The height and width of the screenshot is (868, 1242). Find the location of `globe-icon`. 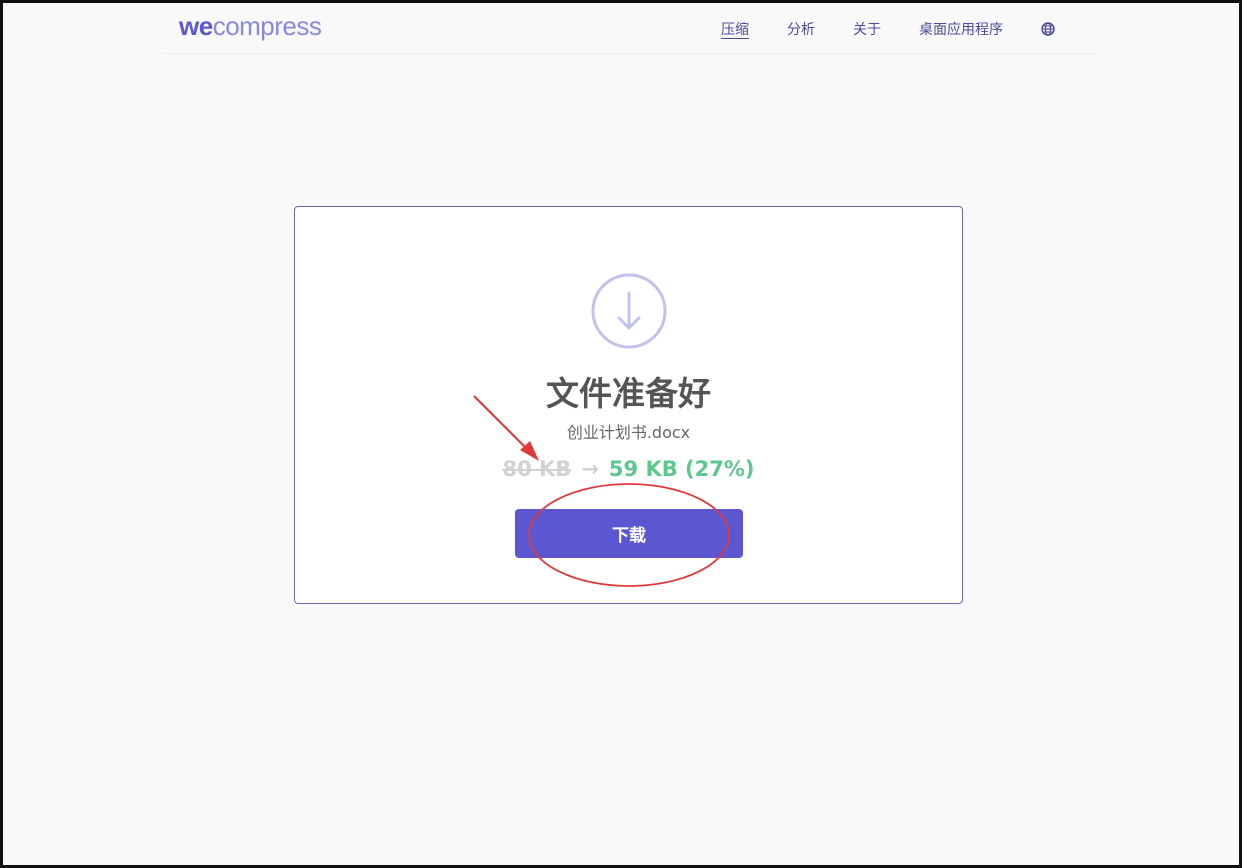

globe-icon is located at coordinates (1048, 29).